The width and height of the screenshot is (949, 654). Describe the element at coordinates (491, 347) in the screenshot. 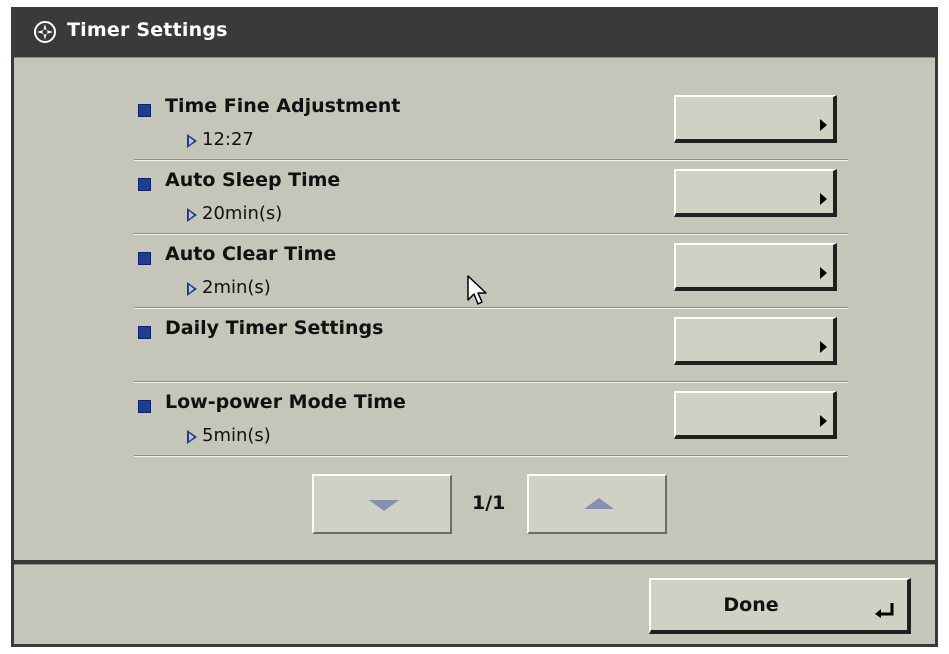

I see `setting-row-daily-timer-settings: Daily Timer Settings` at that location.